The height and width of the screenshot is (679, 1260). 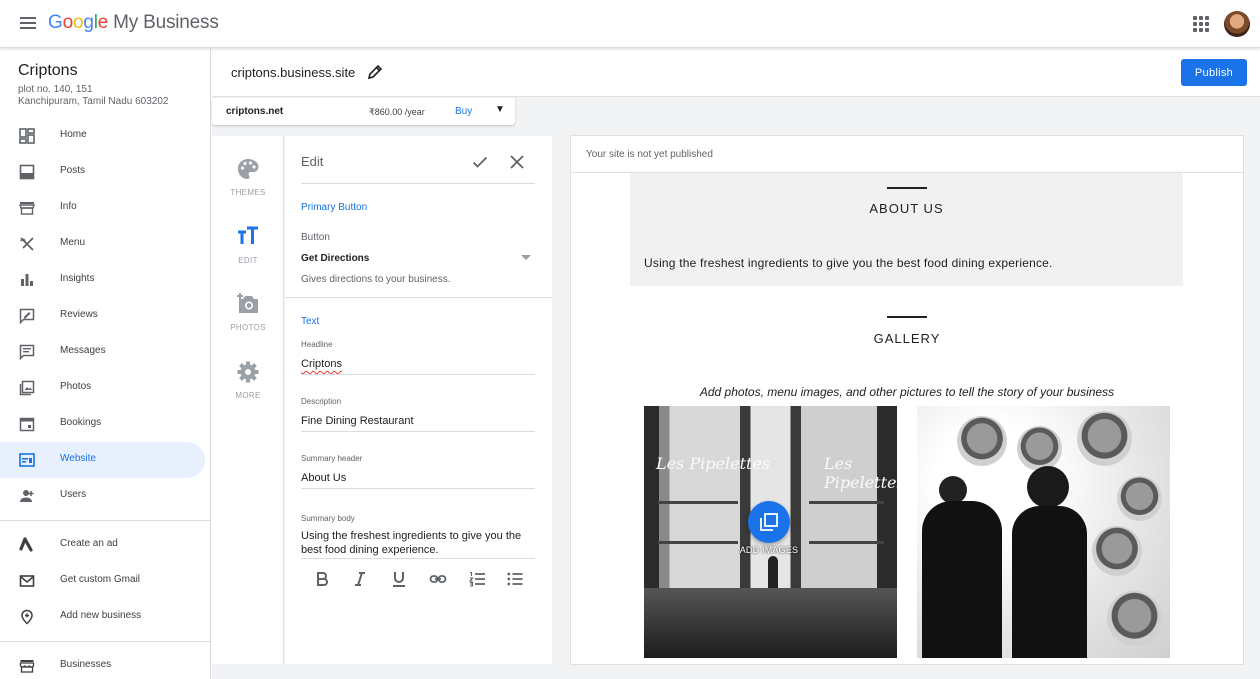 What do you see at coordinates (769, 522) in the screenshot?
I see `collections-icon` at bounding box center [769, 522].